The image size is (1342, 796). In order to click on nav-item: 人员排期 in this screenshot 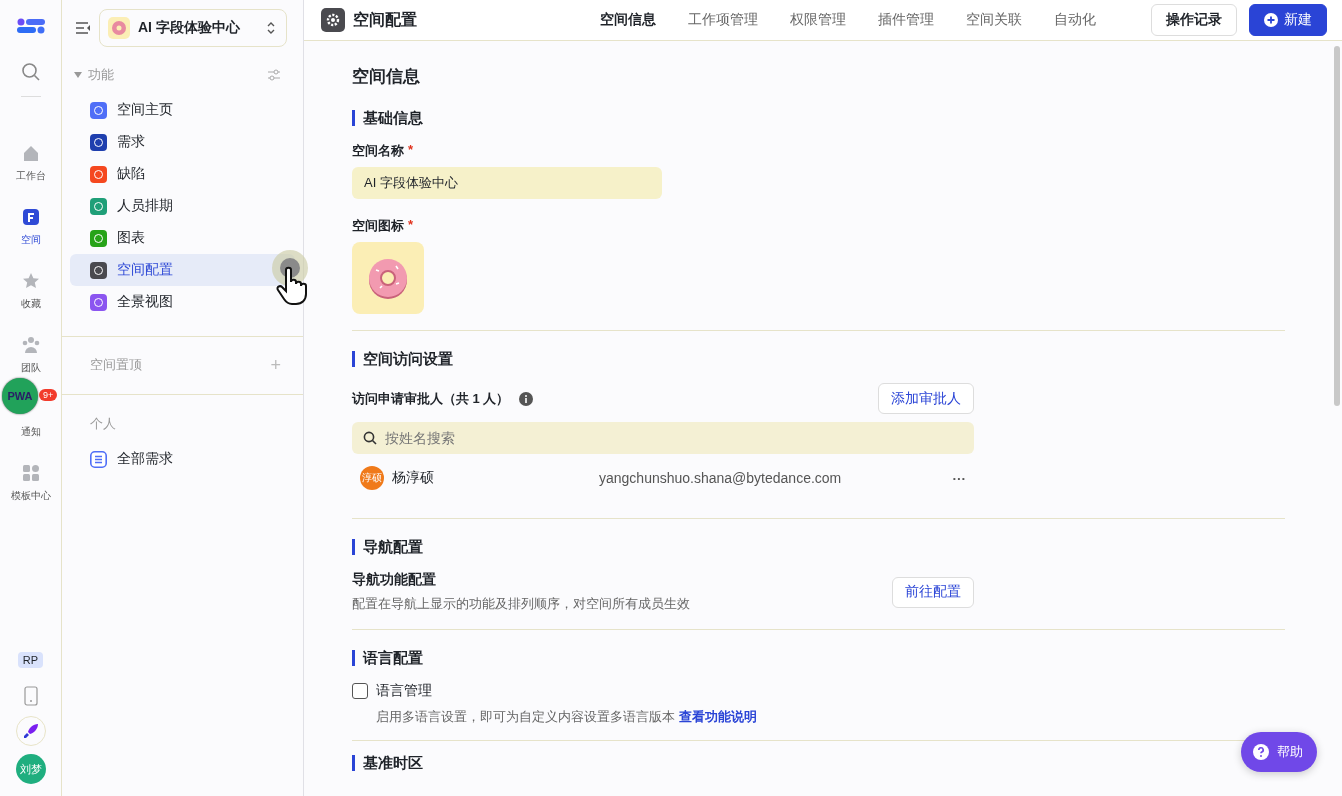, I will do `click(182, 206)`.